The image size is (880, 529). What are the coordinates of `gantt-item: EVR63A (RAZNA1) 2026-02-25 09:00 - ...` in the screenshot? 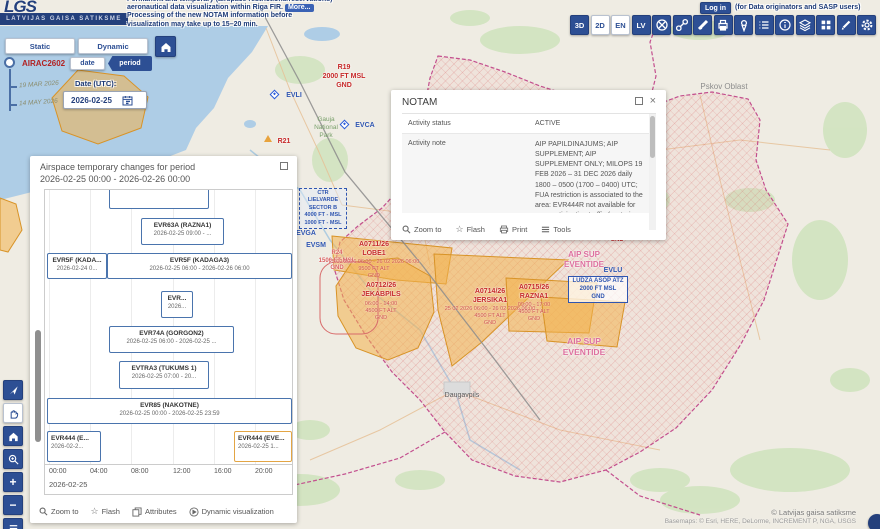 It's located at (182, 231).